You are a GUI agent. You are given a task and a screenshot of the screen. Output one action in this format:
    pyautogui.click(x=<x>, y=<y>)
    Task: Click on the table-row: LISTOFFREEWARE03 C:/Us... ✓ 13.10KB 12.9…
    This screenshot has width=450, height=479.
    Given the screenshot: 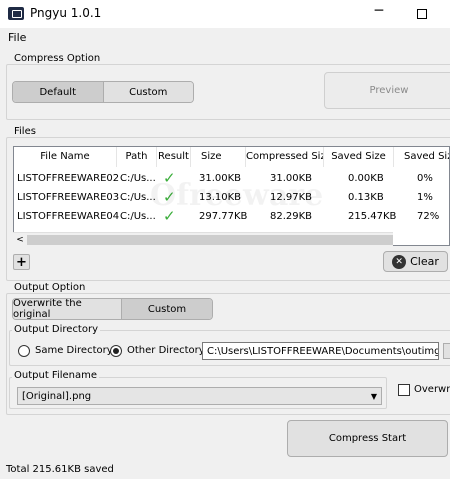 What is the action you would take?
    pyautogui.click(x=231, y=197)
    